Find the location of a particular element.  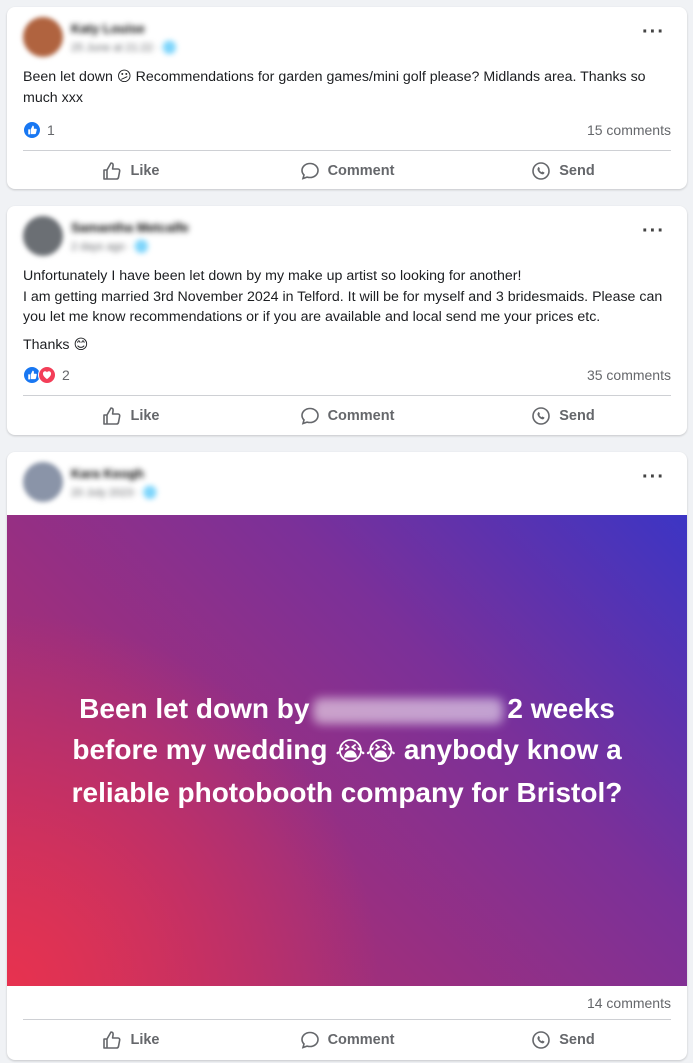

banner-text-part: Been let down by is located at coordinates (194, 708).